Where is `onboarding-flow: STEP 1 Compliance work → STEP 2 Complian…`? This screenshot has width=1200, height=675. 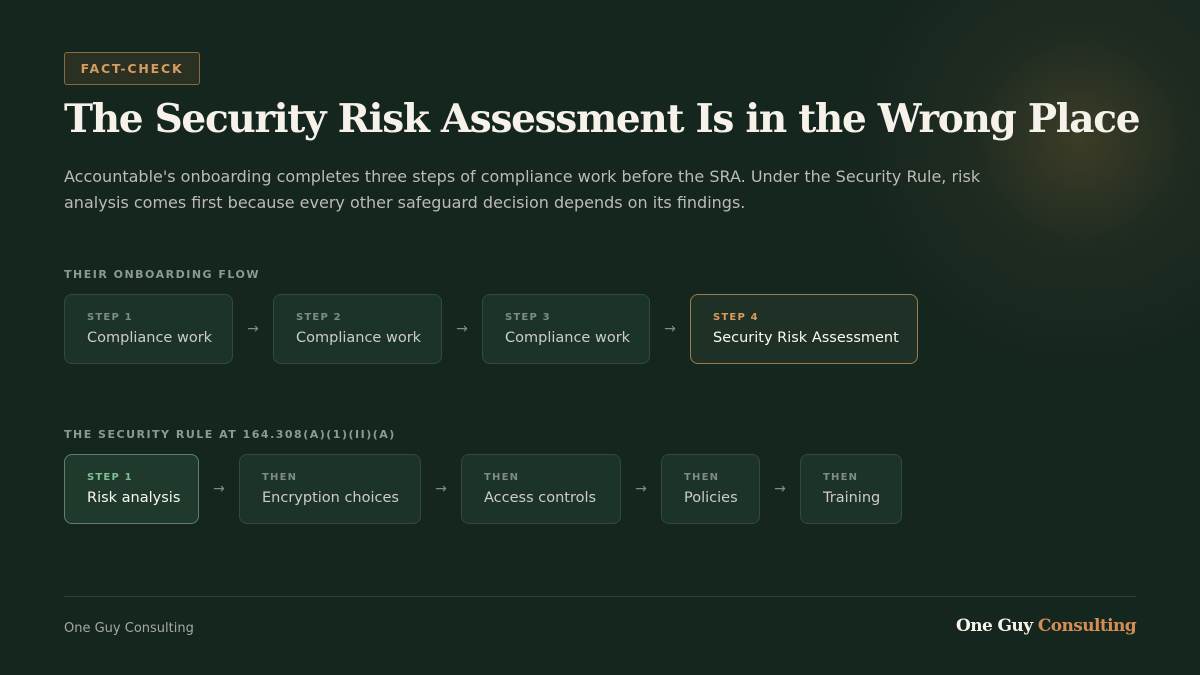 onboarding-flow: STEP 1 Compliance work → STEP 2 Complian… is located at coordinates (491, 329).